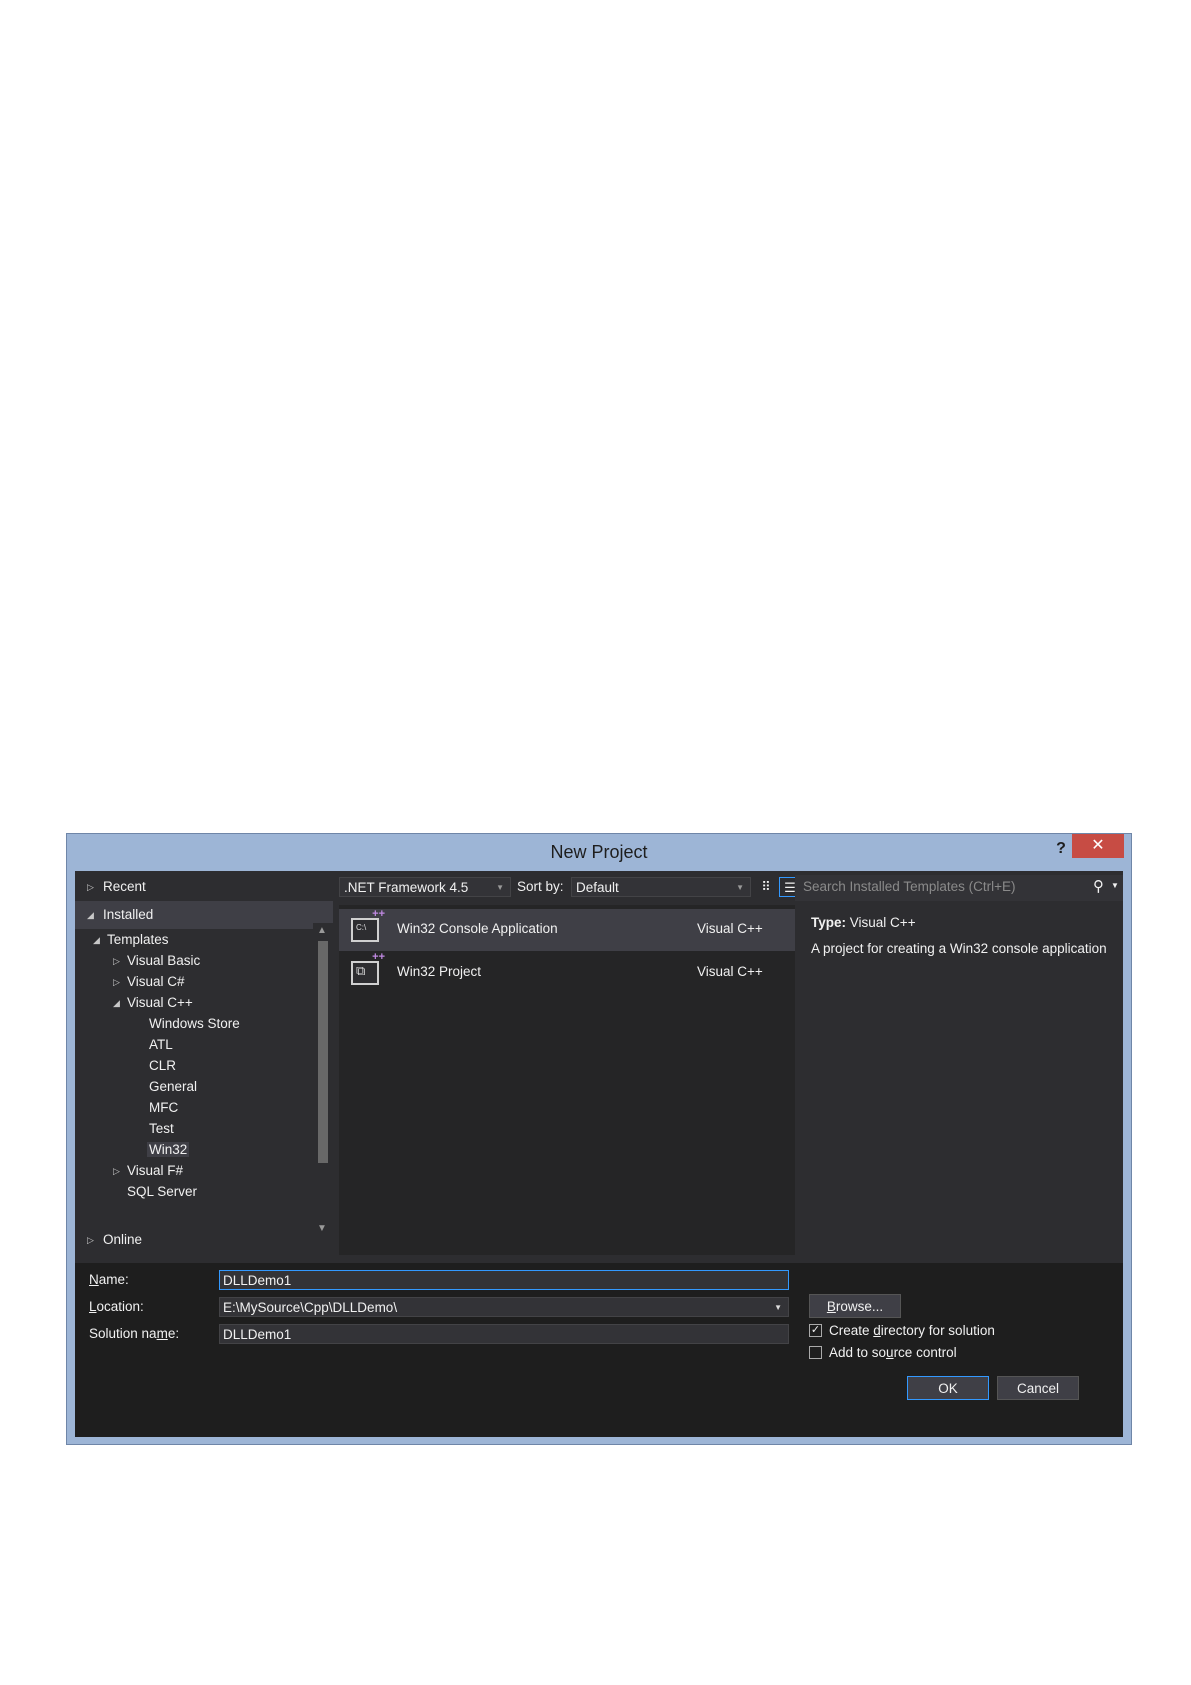  What do you see at coordinates (162, 1333) in the screenshot?
I see `accel-key: m` at bounding box center [162, 1333].